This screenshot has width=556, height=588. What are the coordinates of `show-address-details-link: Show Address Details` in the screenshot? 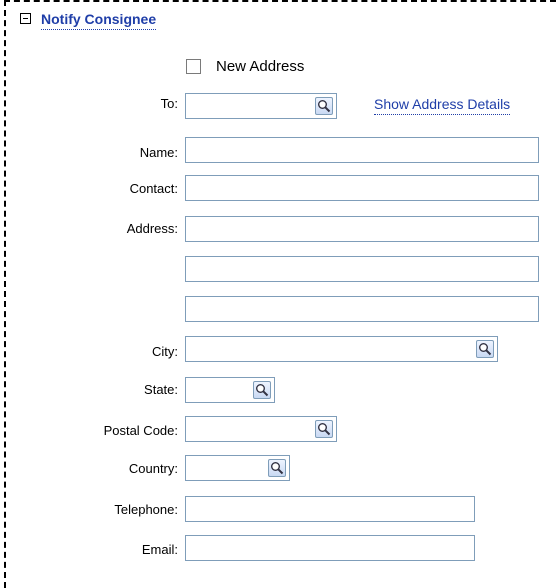 It's located at (442, 105).